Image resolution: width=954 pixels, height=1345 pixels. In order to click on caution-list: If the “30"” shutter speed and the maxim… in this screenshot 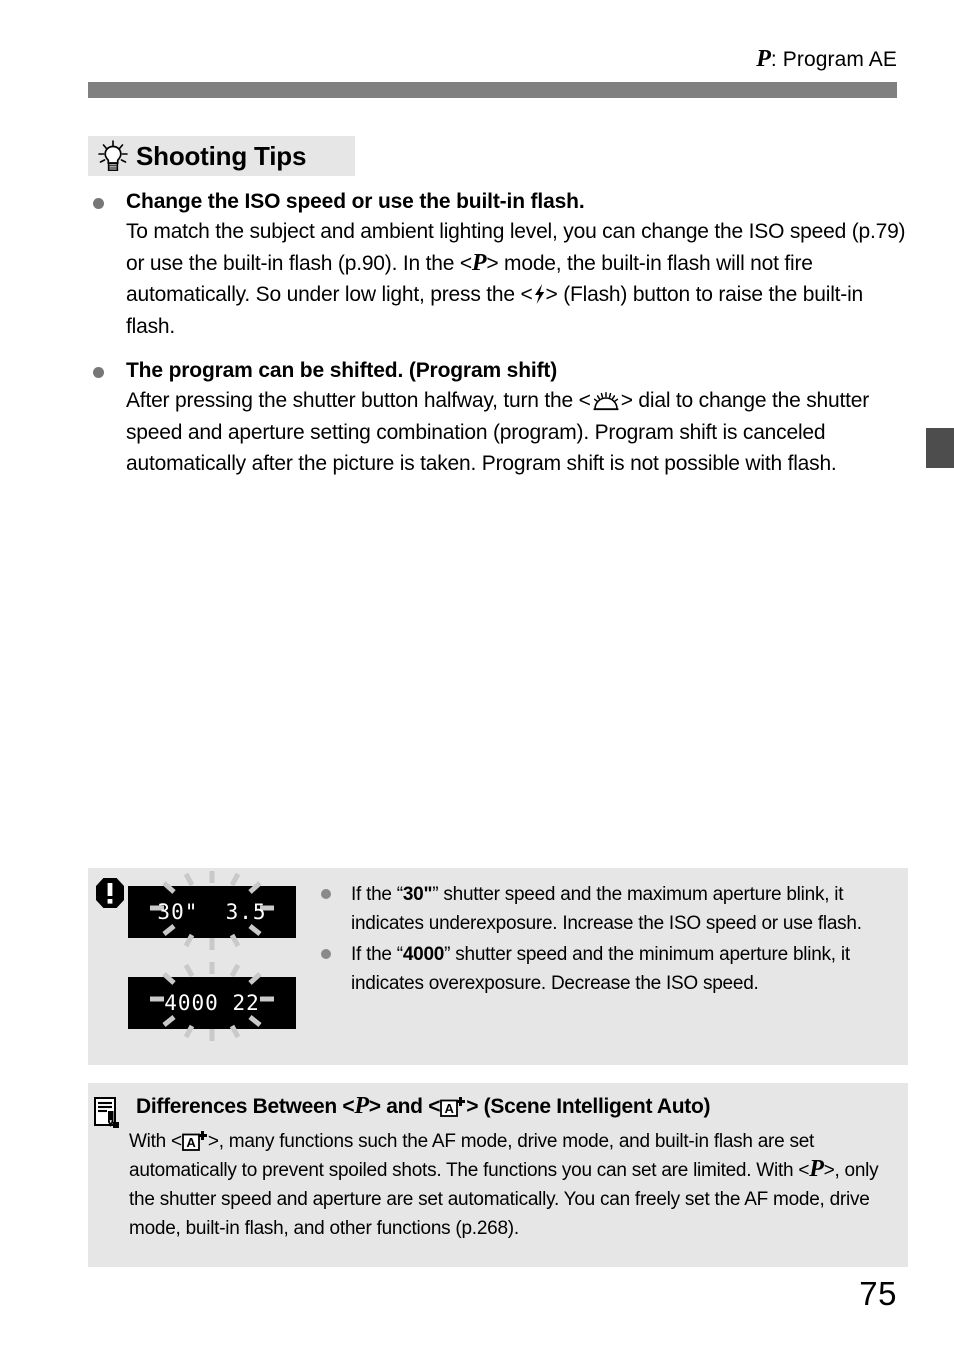, I will do `click(608, 940)`.